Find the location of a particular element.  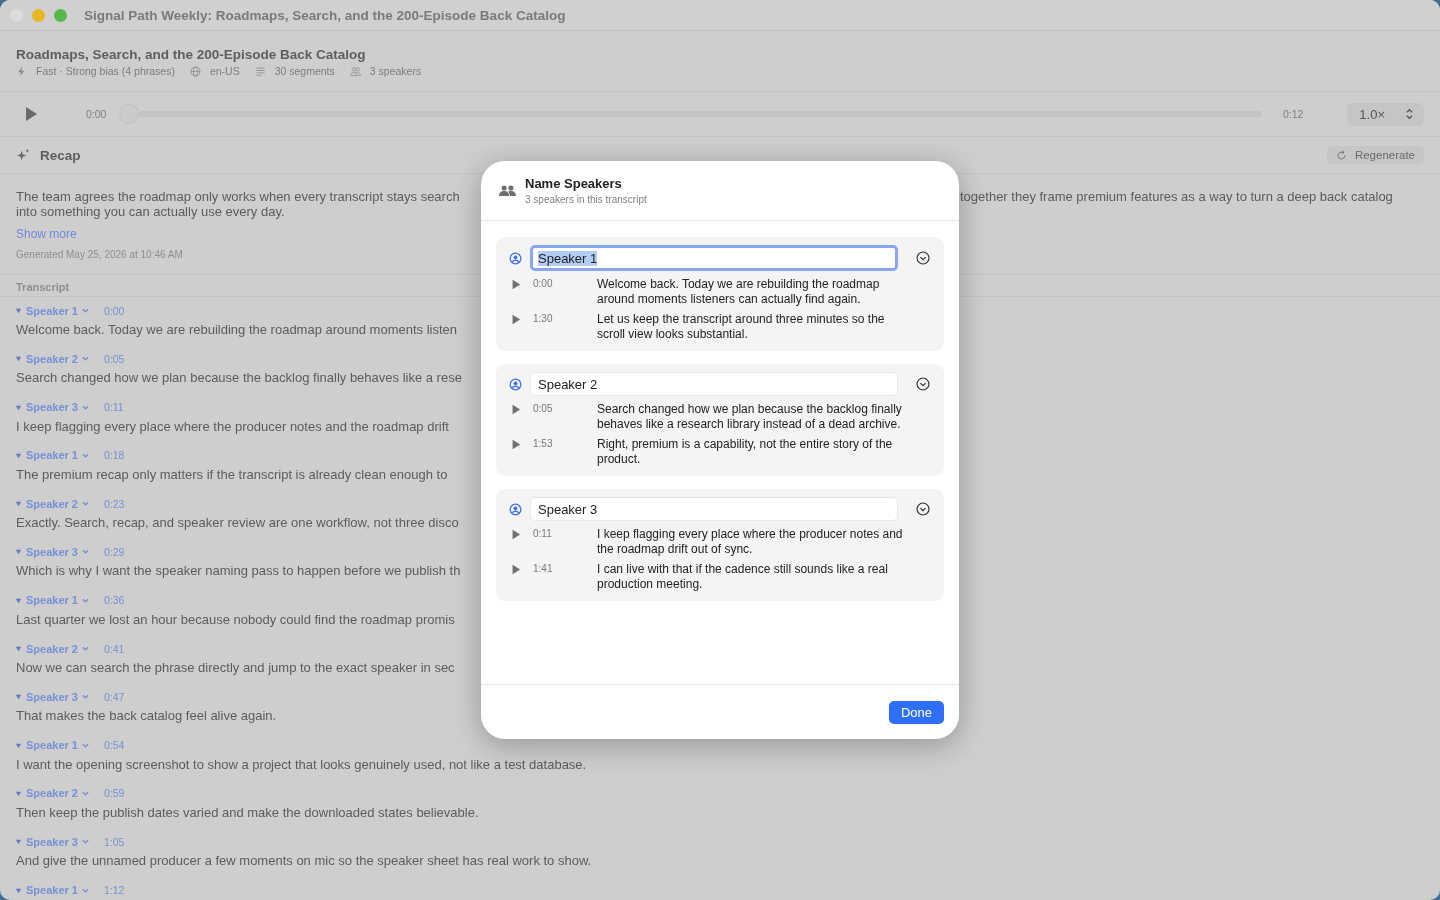

recap-text: together they frame premium features as a way to turn a deep back catalog is located at coordinates (1176, 196).